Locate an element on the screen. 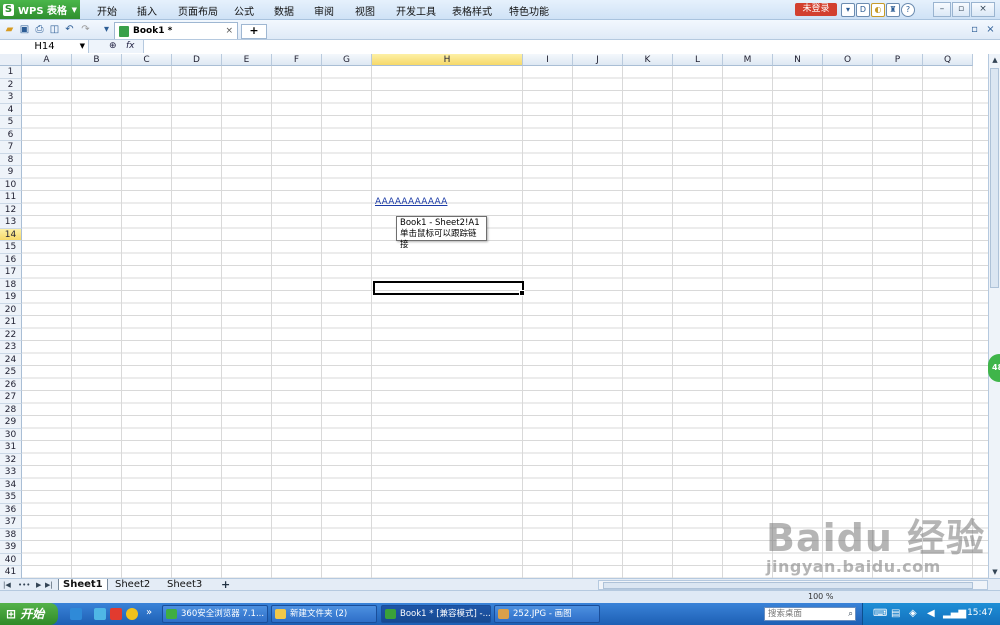 The height and width of the screenshot is (625, 1000). scroll-down-icon: ▼ is located at coordinates (995, 572).